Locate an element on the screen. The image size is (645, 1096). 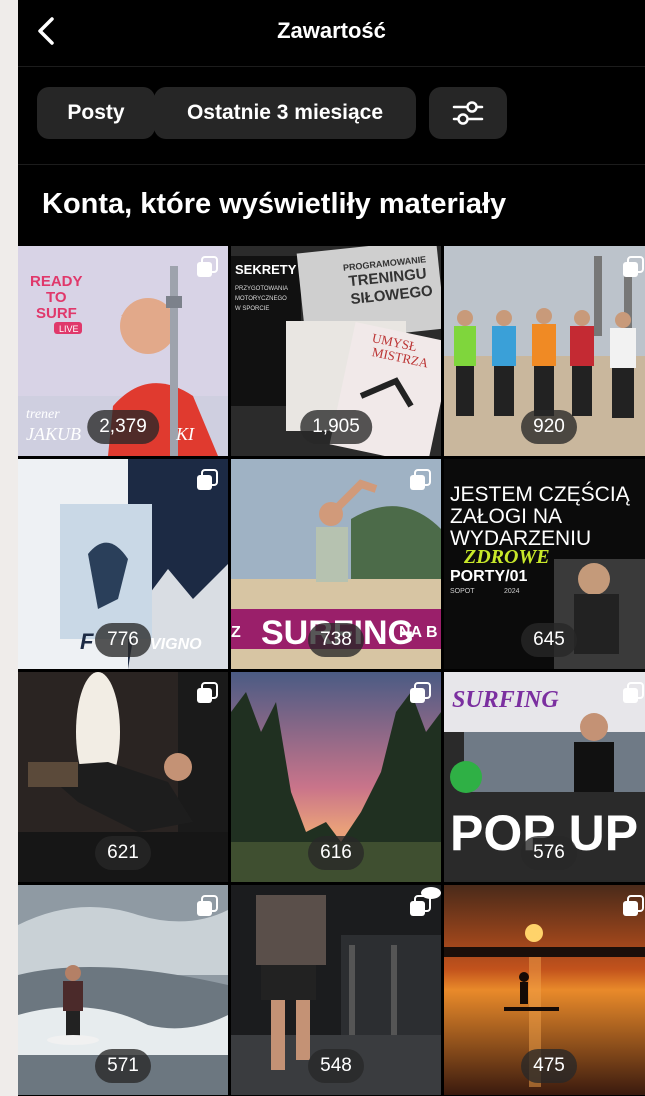
content-type-filter: Posty is located at coordinates (96, 113).